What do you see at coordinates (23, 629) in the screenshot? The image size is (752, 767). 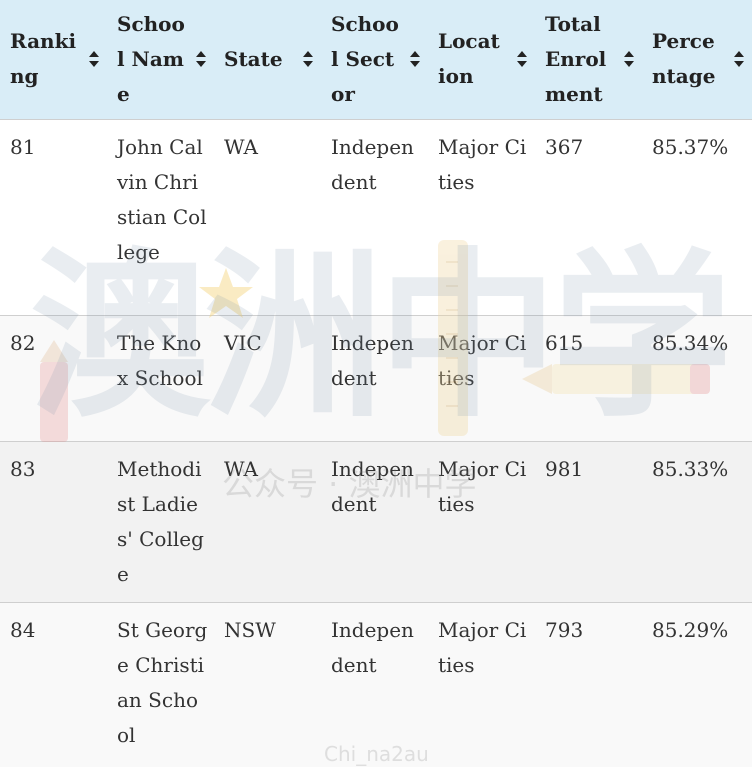 I see `cell-ranking: 84` at bounding box center [23, 629].